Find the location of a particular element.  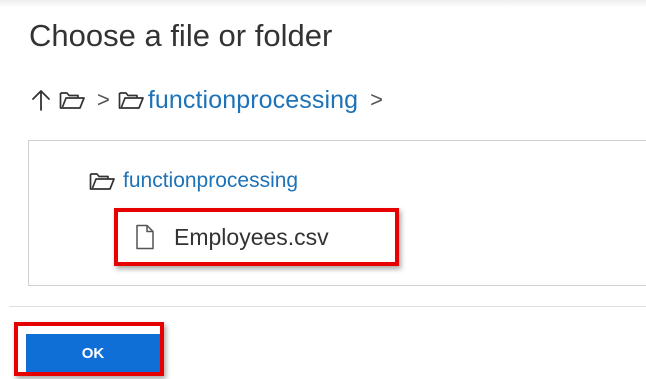

tree-folder-item: functionprocessing is located at coordinates (192, 181).